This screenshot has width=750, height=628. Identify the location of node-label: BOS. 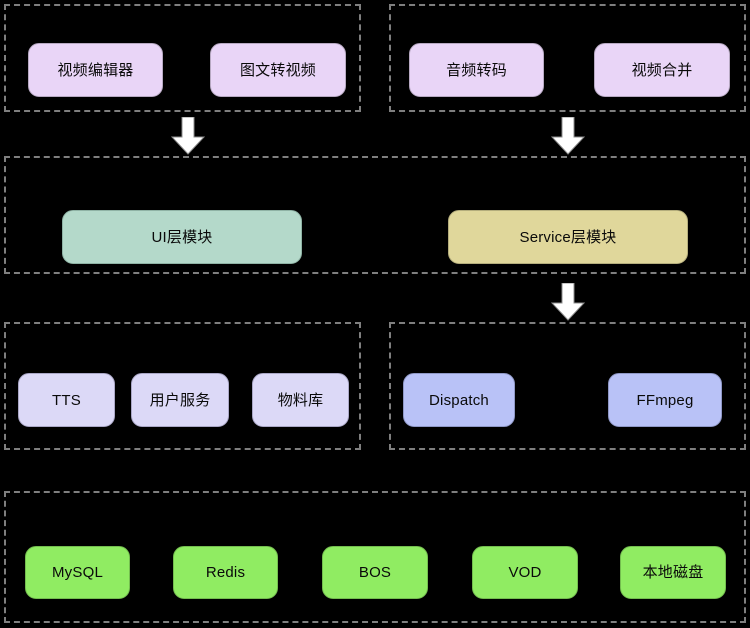
(375, 572).